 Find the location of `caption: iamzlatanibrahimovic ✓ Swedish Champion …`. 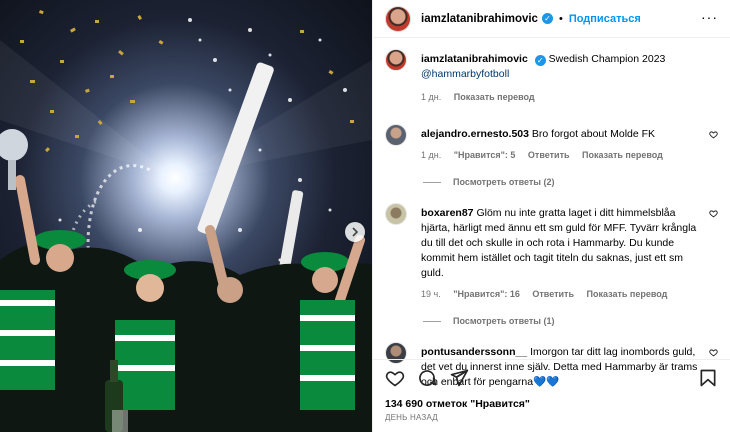

caption: iamzlatanibrahimovic ✓ Swedish Champion … is located at coordinates (551, 77).